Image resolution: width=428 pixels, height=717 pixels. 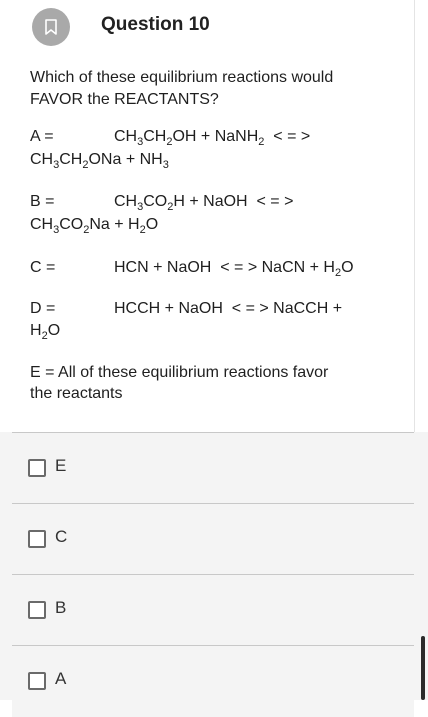 What do you see at coordinates (99, 161) in the screenshot?
I see `reaction-a-equation-line-2: CH3CH2ONa + NH3` at bounding box center [99, 161].